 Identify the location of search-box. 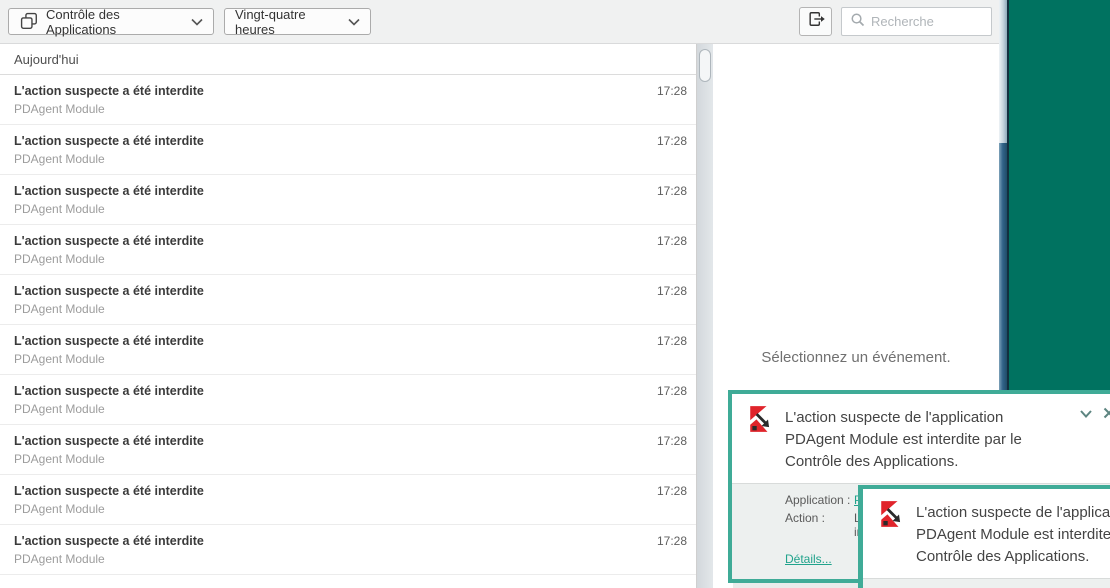
(944, 21).